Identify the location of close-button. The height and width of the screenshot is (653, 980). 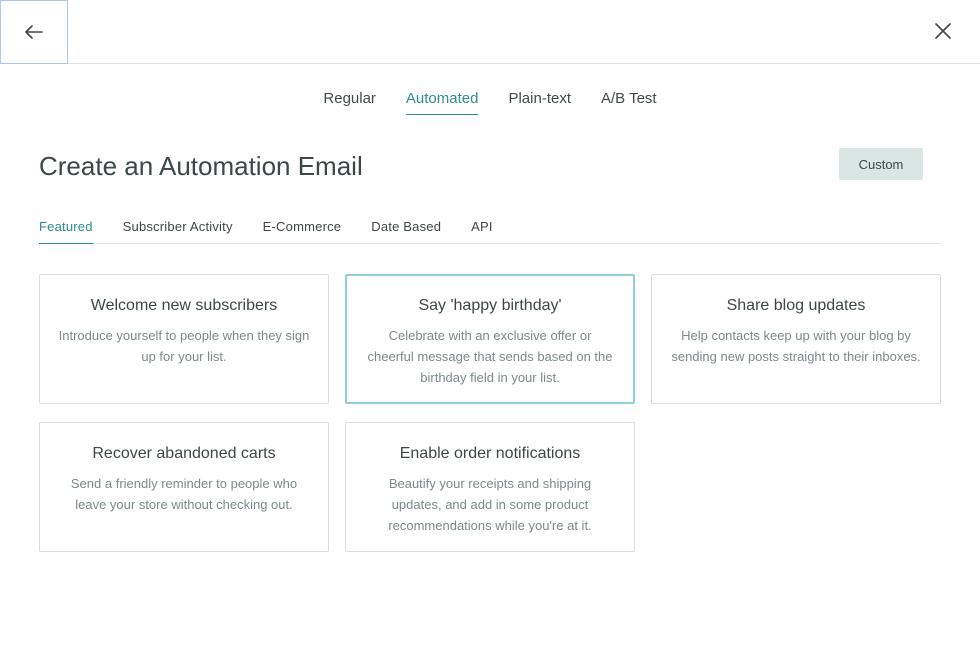
(943, 31).